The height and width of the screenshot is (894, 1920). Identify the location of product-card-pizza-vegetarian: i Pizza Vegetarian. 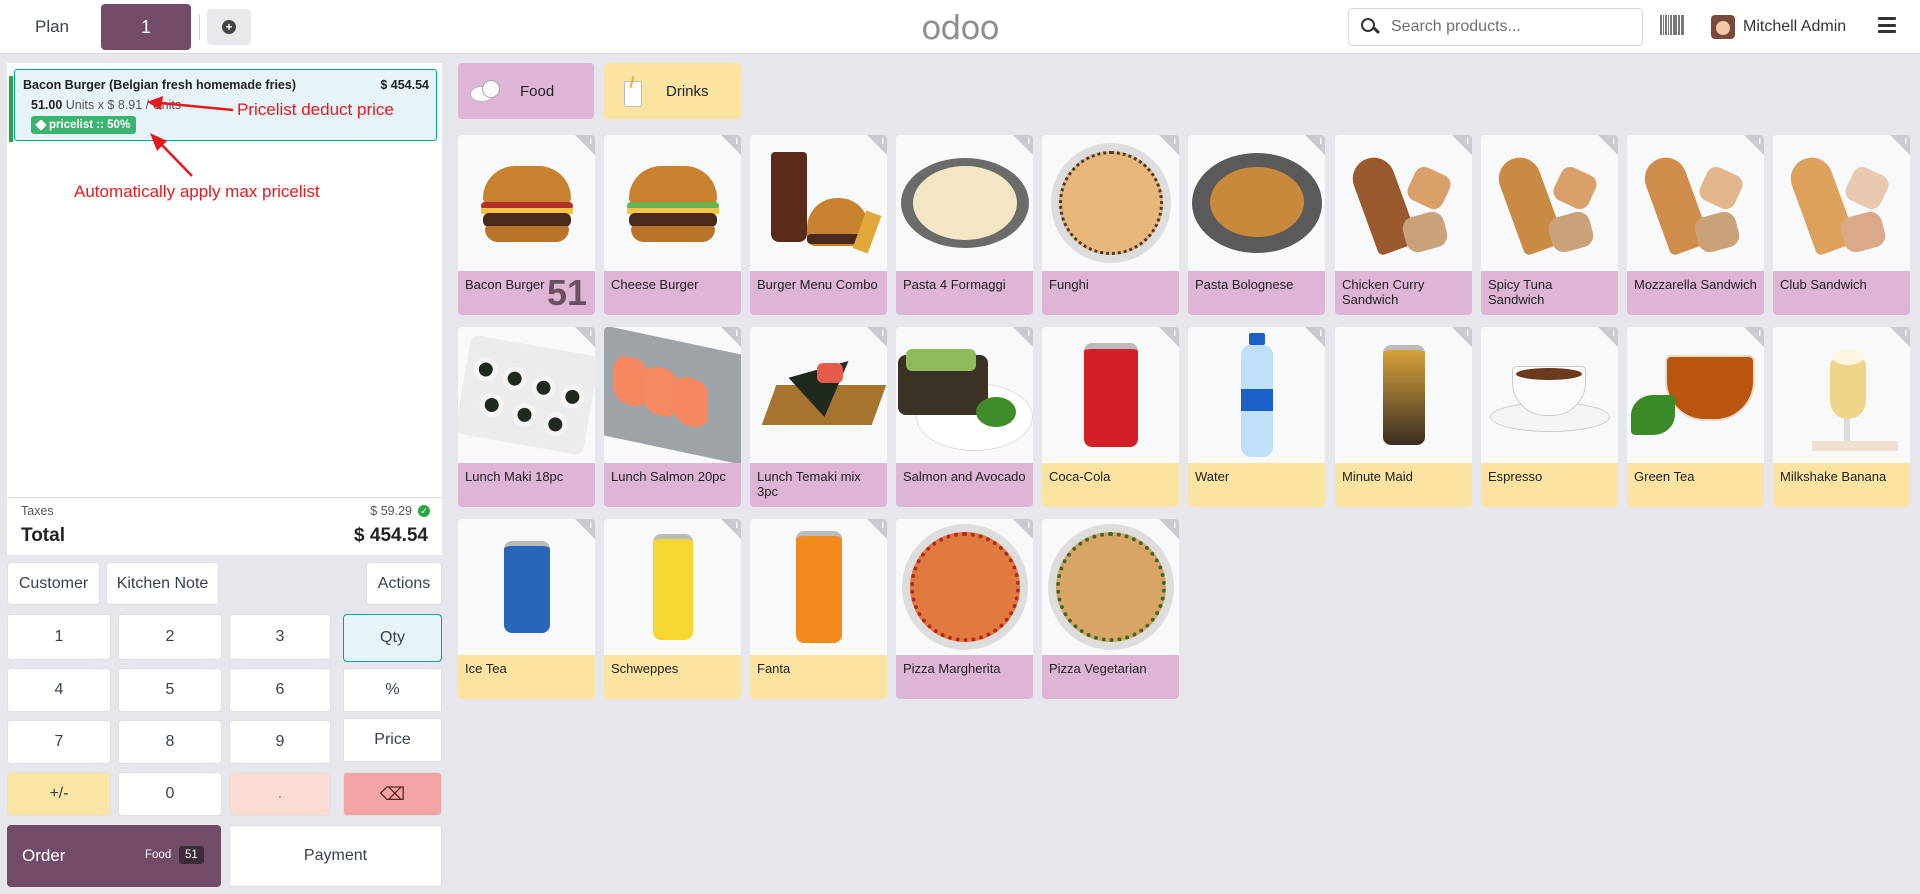
(1110, 609).